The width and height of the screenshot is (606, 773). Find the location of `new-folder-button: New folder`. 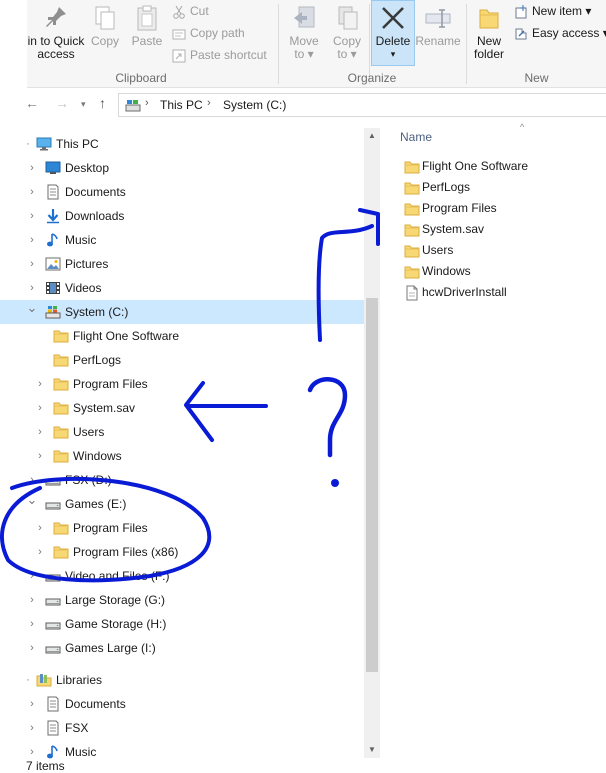

new-folder-button: New folder is located at coordinates (489, 30).